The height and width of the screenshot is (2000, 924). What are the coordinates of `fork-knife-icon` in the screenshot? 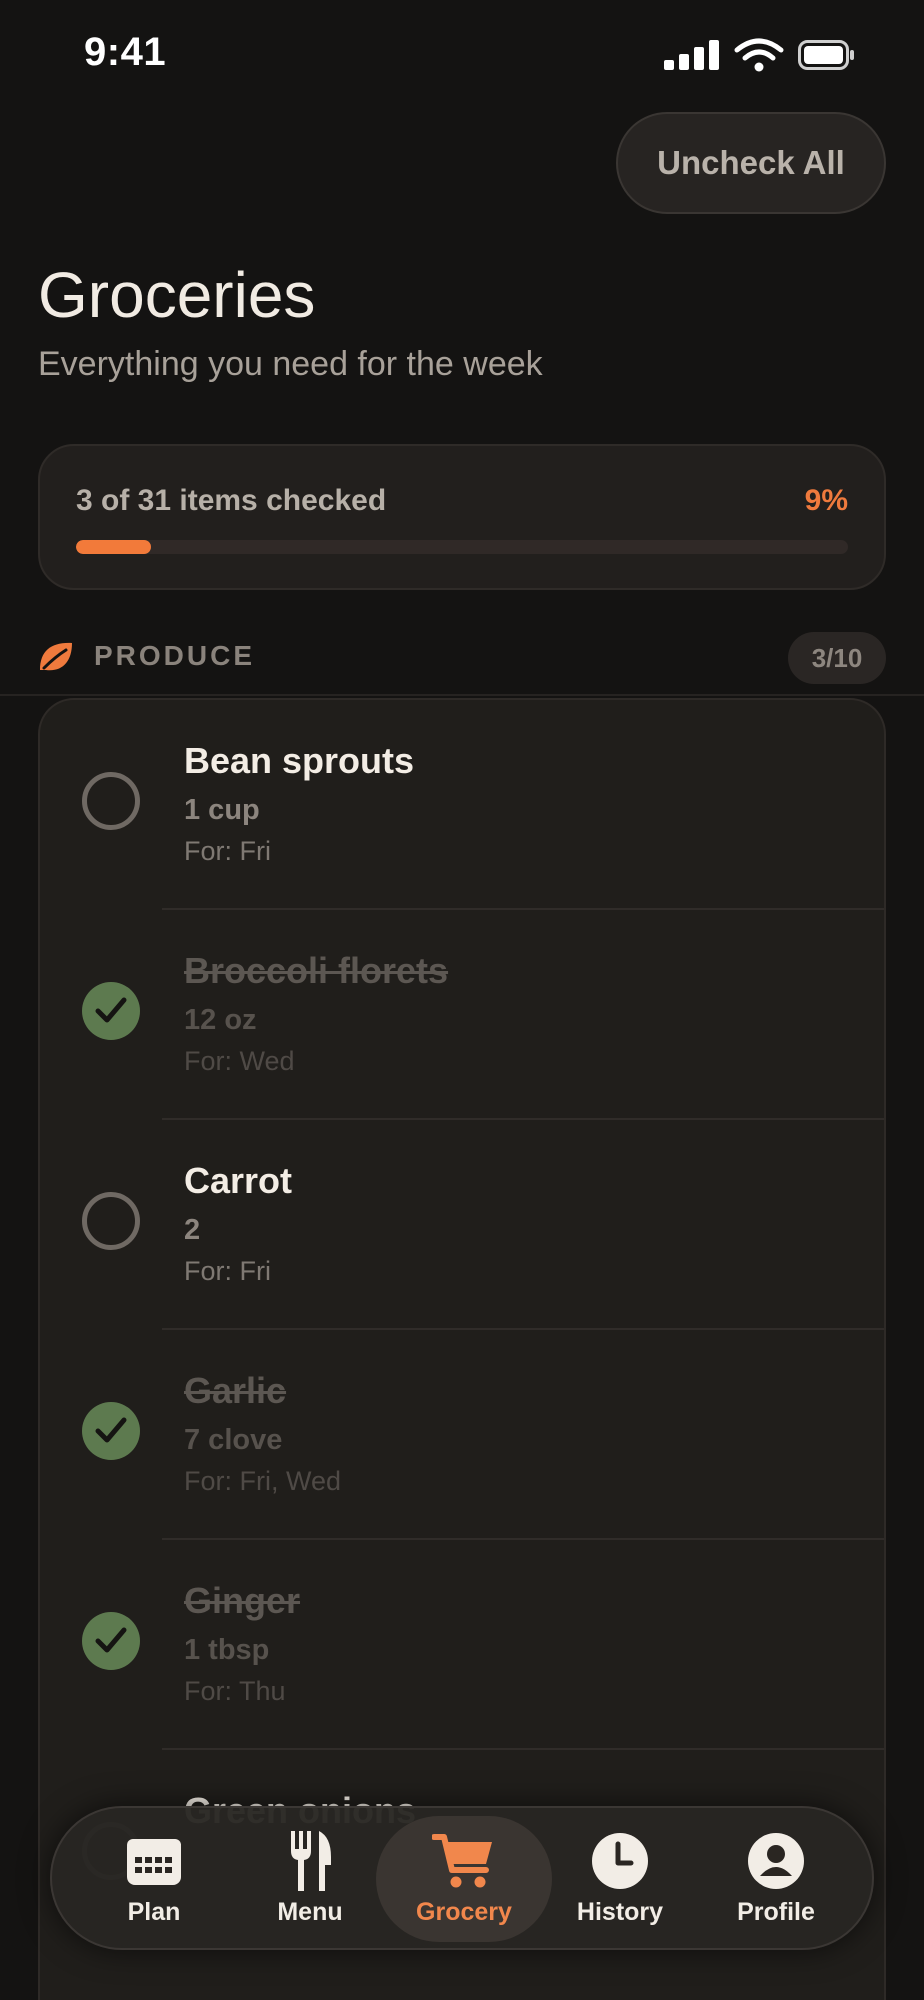 It's located at (311, 1860).